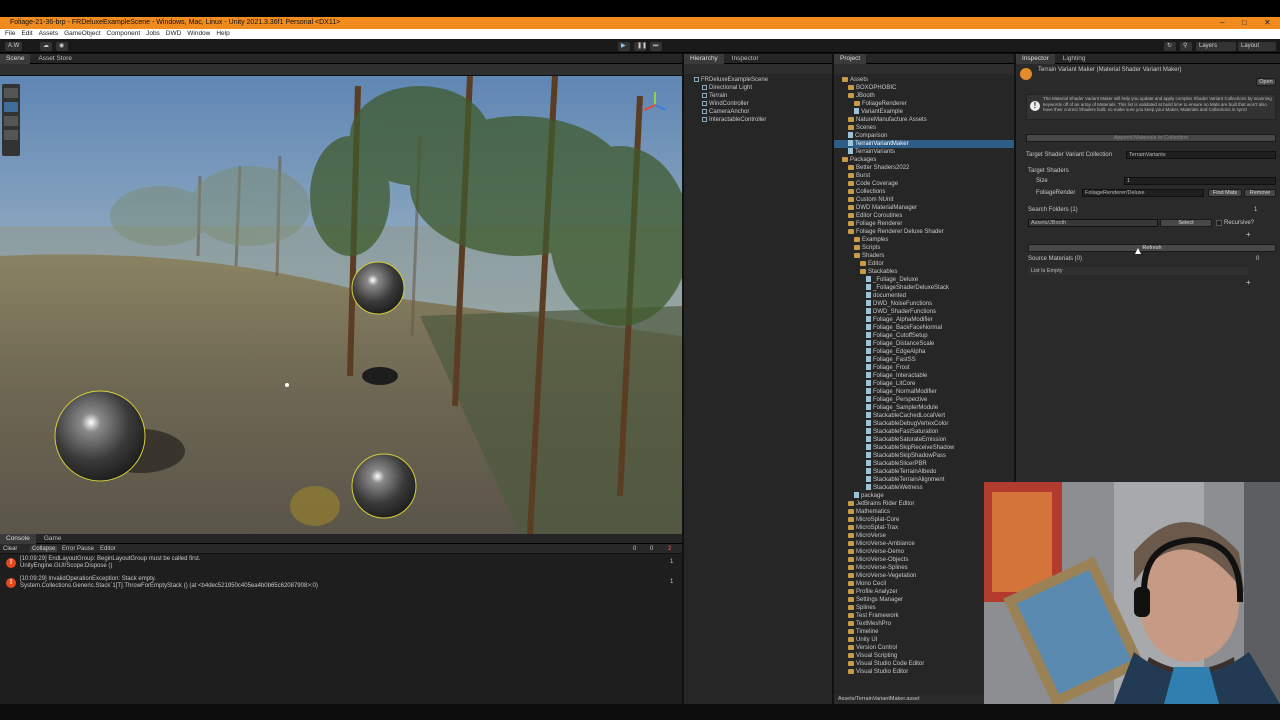  I want to click on append-materials-button: Append Materials to Collection, so click(1151, 138).